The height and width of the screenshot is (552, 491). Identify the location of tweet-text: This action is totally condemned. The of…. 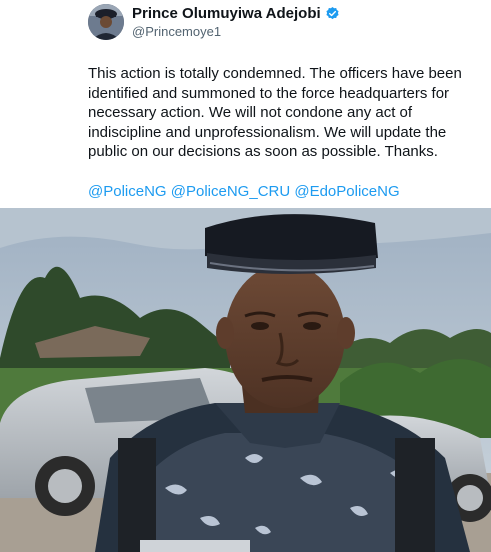
(275, 113).